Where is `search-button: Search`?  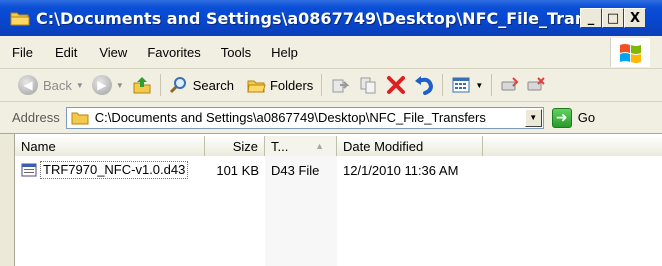
search-button: Search is located at coordinates (201, 85).